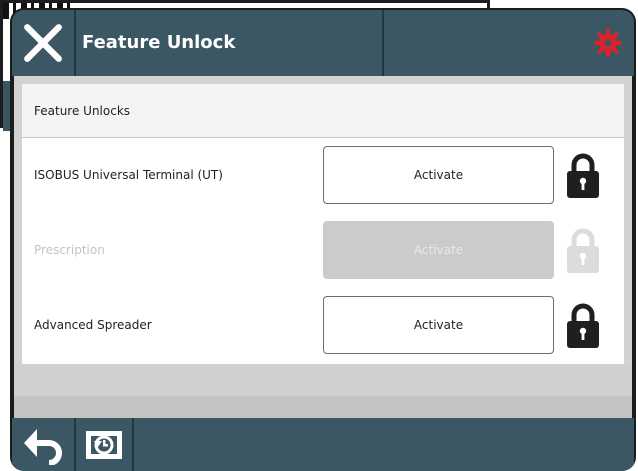  What do you see at coordinates (82, 111) in the screenshot?
I see `section-header-label: Feature Unlocks` at bounding box center [82, 111].